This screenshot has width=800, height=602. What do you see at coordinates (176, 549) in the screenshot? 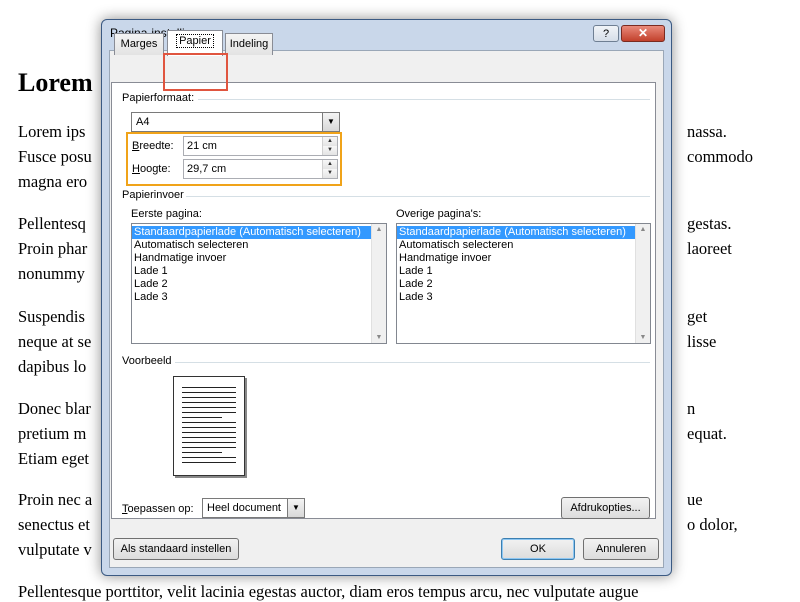
I see `set-as-default-button: Als standaard instellen` at bounding box center [176, 549].